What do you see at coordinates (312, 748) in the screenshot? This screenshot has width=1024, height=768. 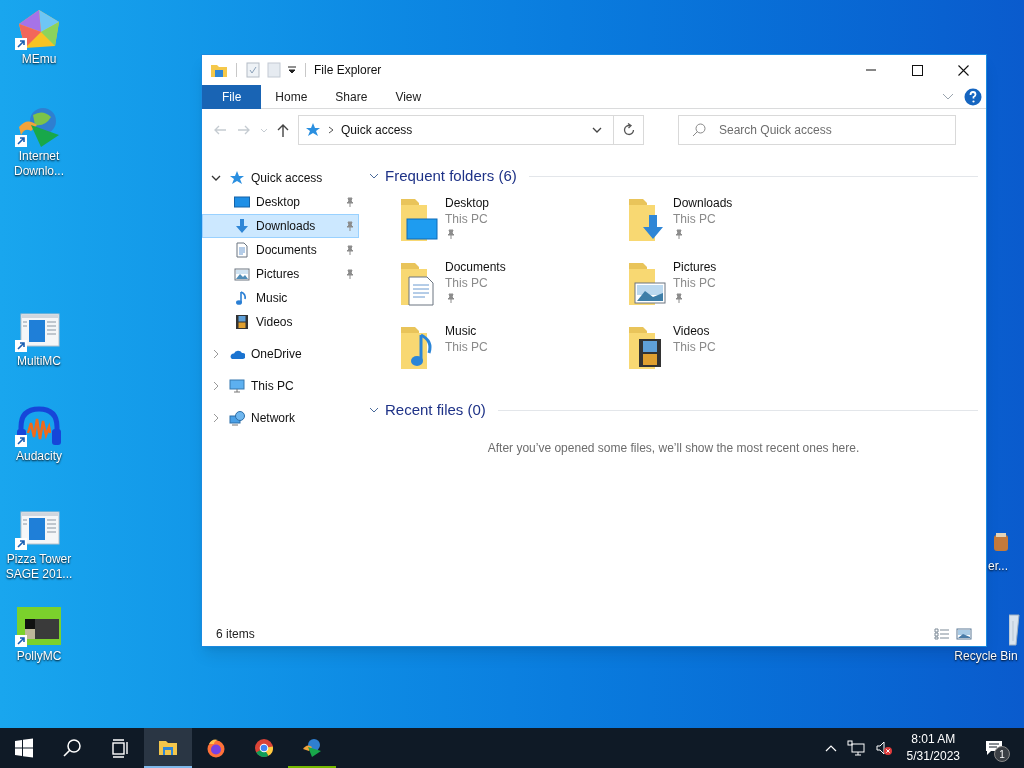 I see `globe-arrow-icon` at bounding box center [312, 748].